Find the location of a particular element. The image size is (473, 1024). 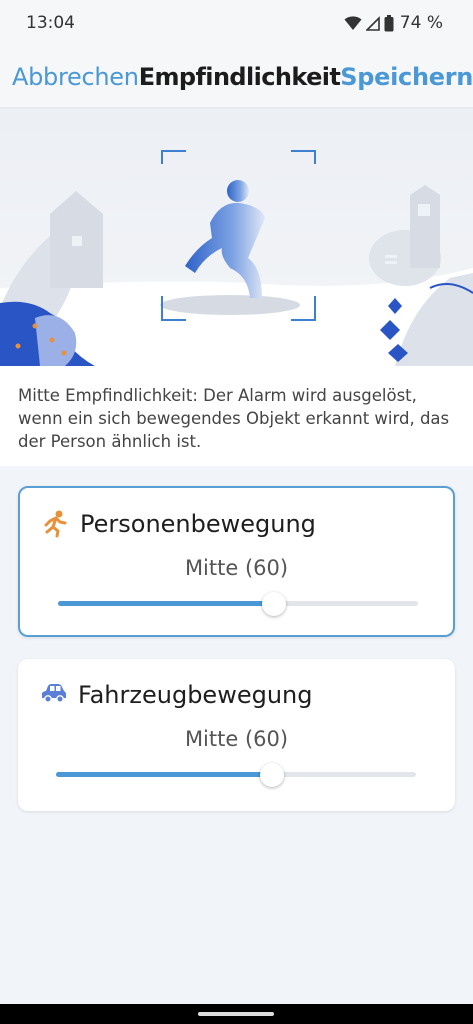

home-gesture-handle is located at coordinates (236, 1014).